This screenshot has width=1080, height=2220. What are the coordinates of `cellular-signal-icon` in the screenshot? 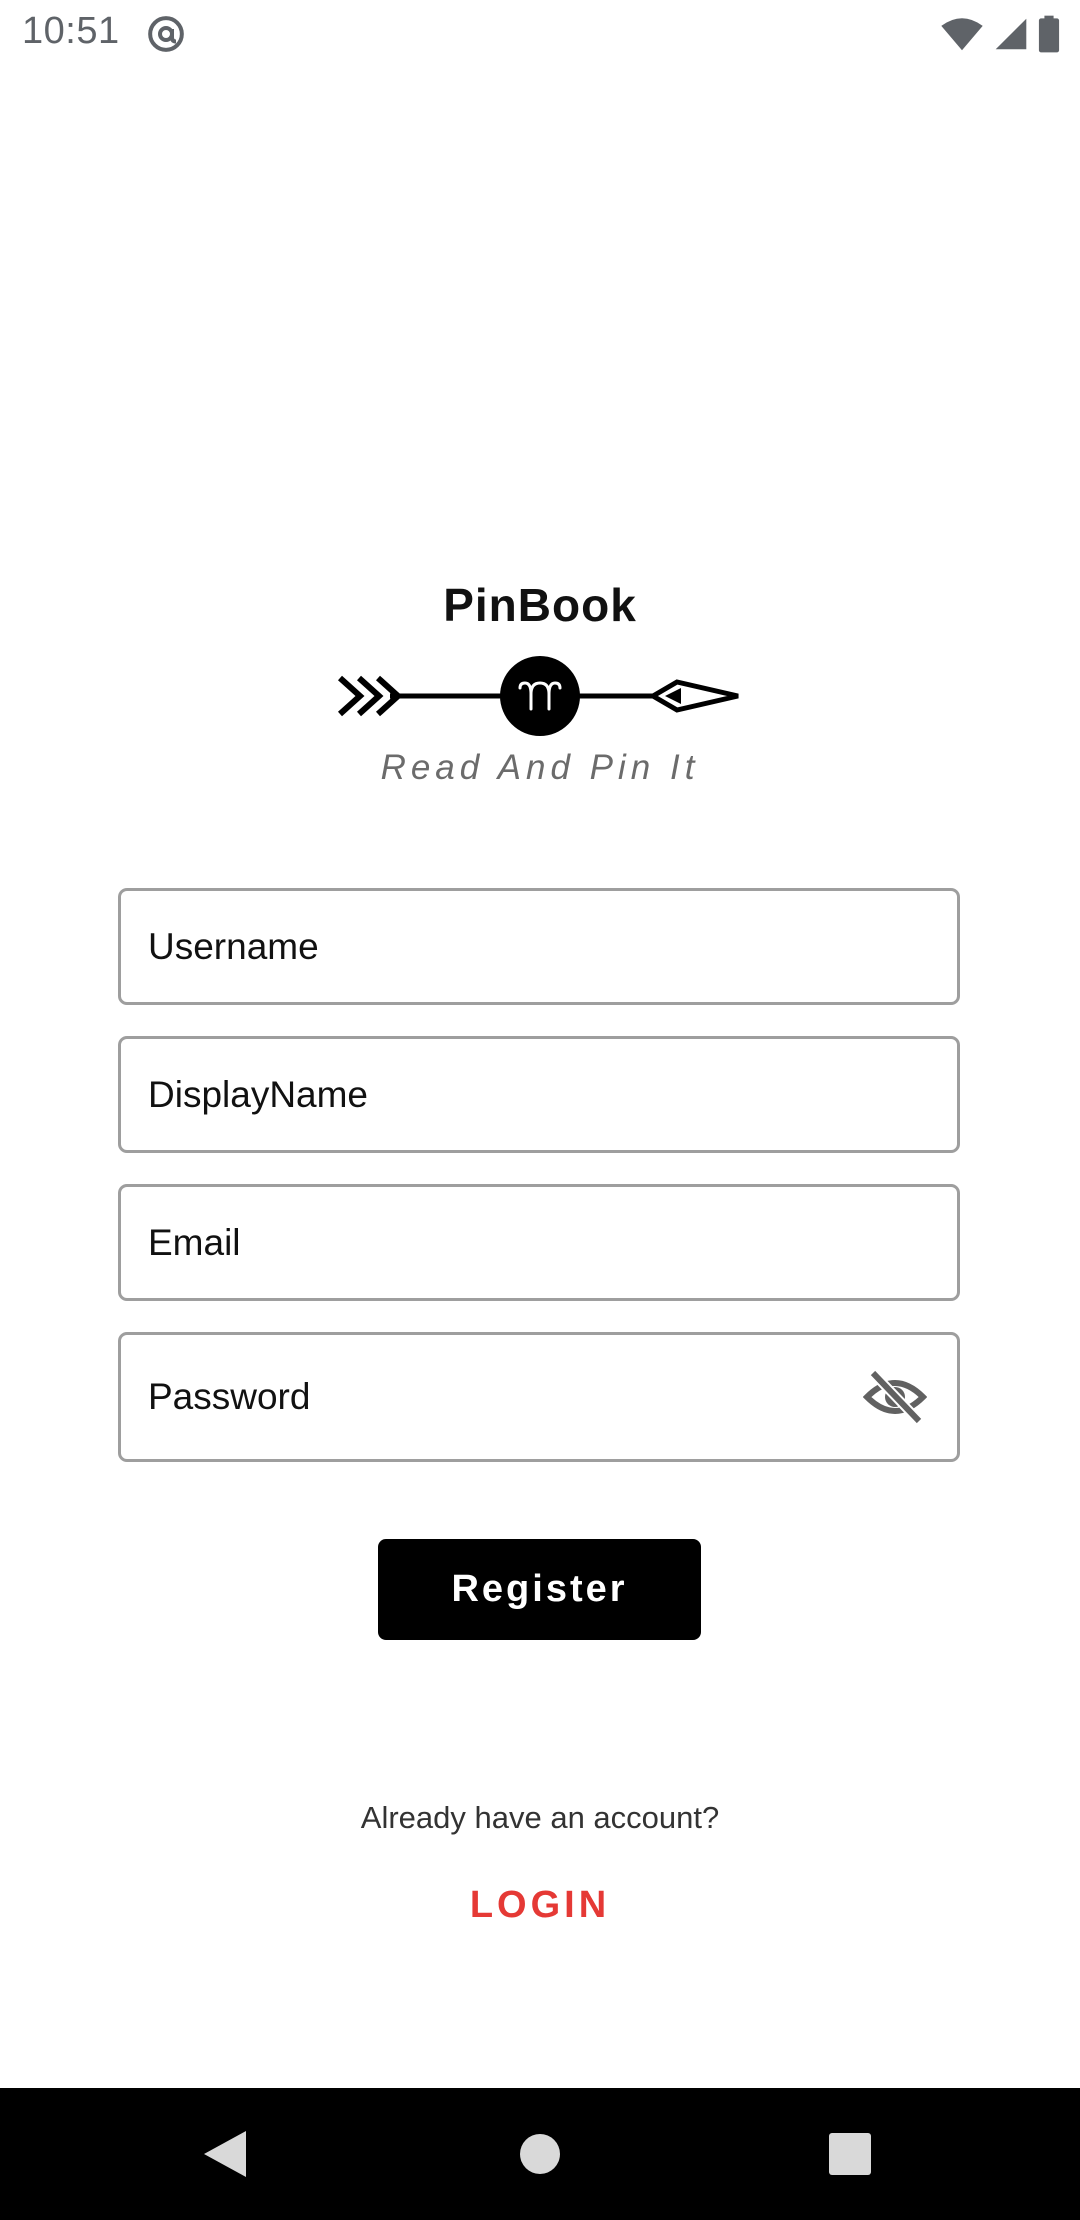 It's located at (1011, 34).